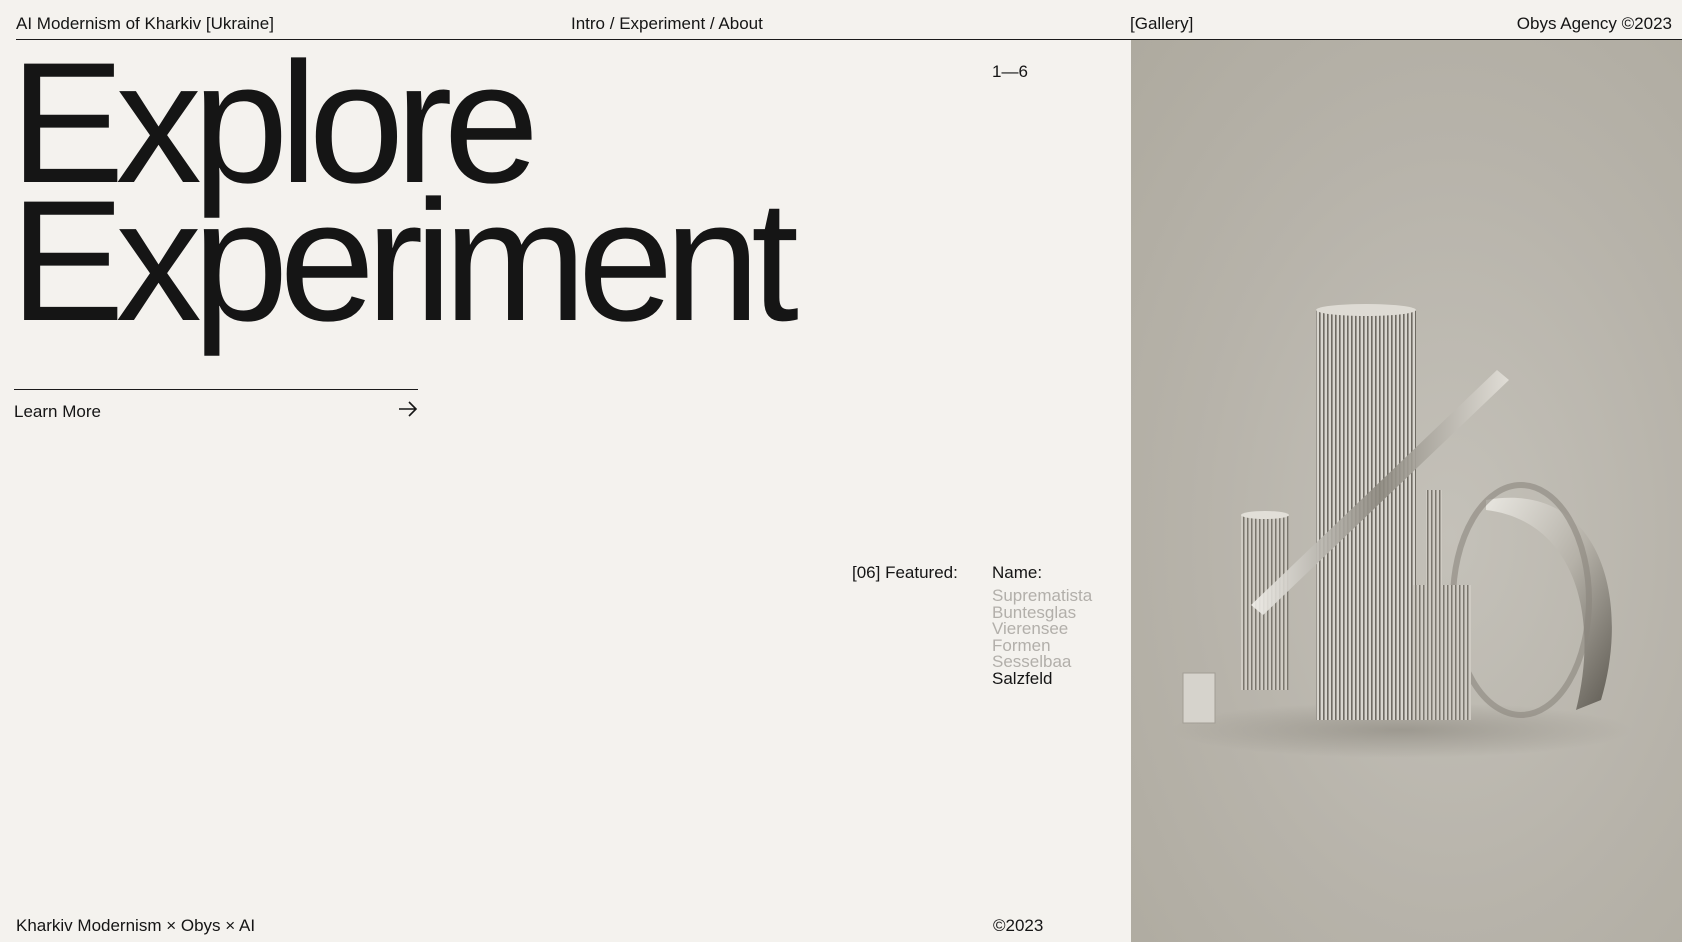 Image resolution: width=1682 pixels, height=942 pixels. I want to click on name-item-salzfeld: Salzfeld, so click(1042, 679).